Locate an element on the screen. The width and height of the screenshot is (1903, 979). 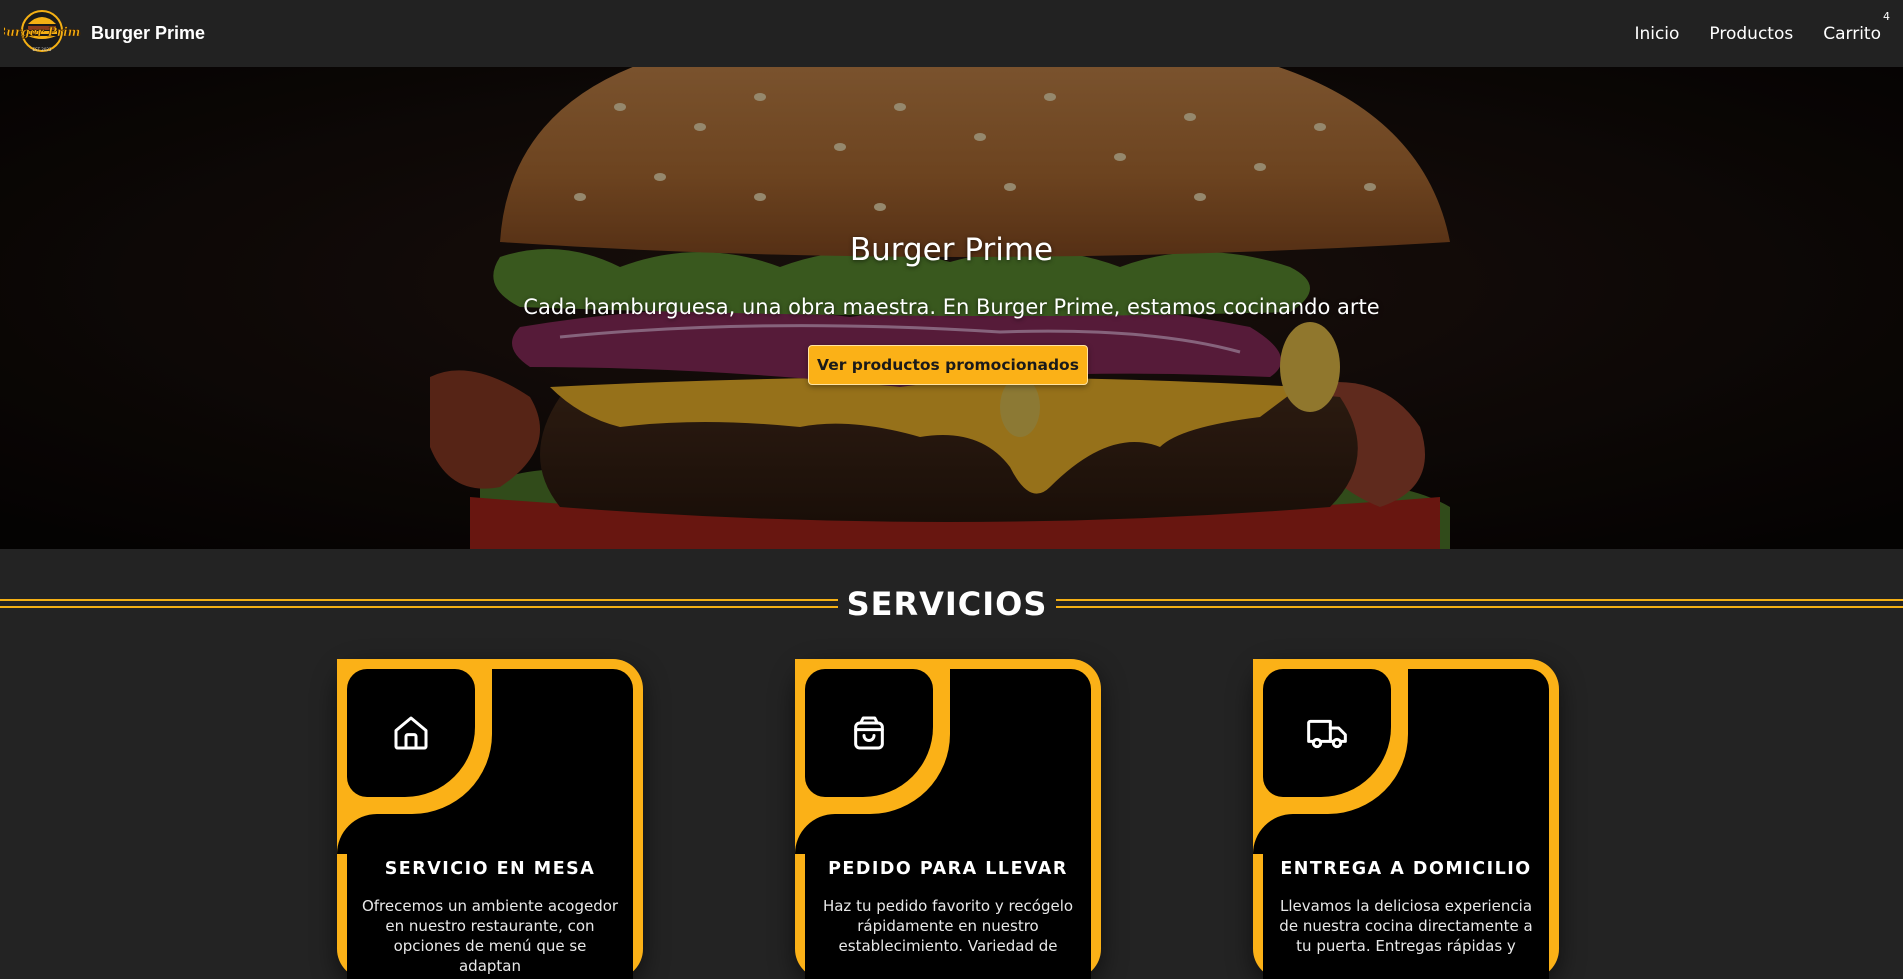
services-title: SERVICIOS is located at coordinates (947, 604).